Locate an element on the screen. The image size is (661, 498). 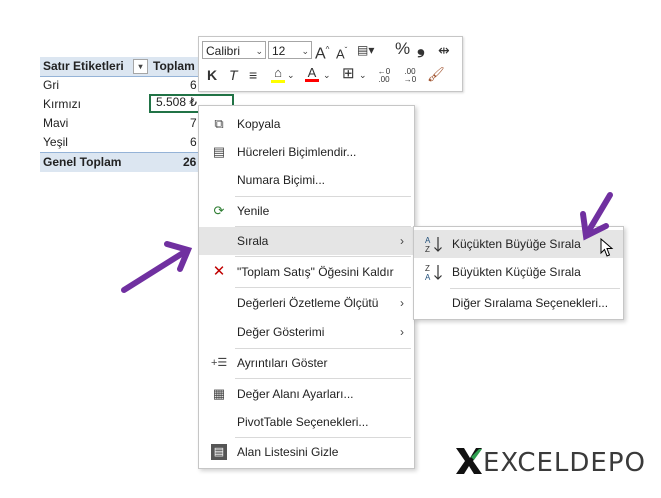
row-label: Mavi is located at coordinates (56, 123).